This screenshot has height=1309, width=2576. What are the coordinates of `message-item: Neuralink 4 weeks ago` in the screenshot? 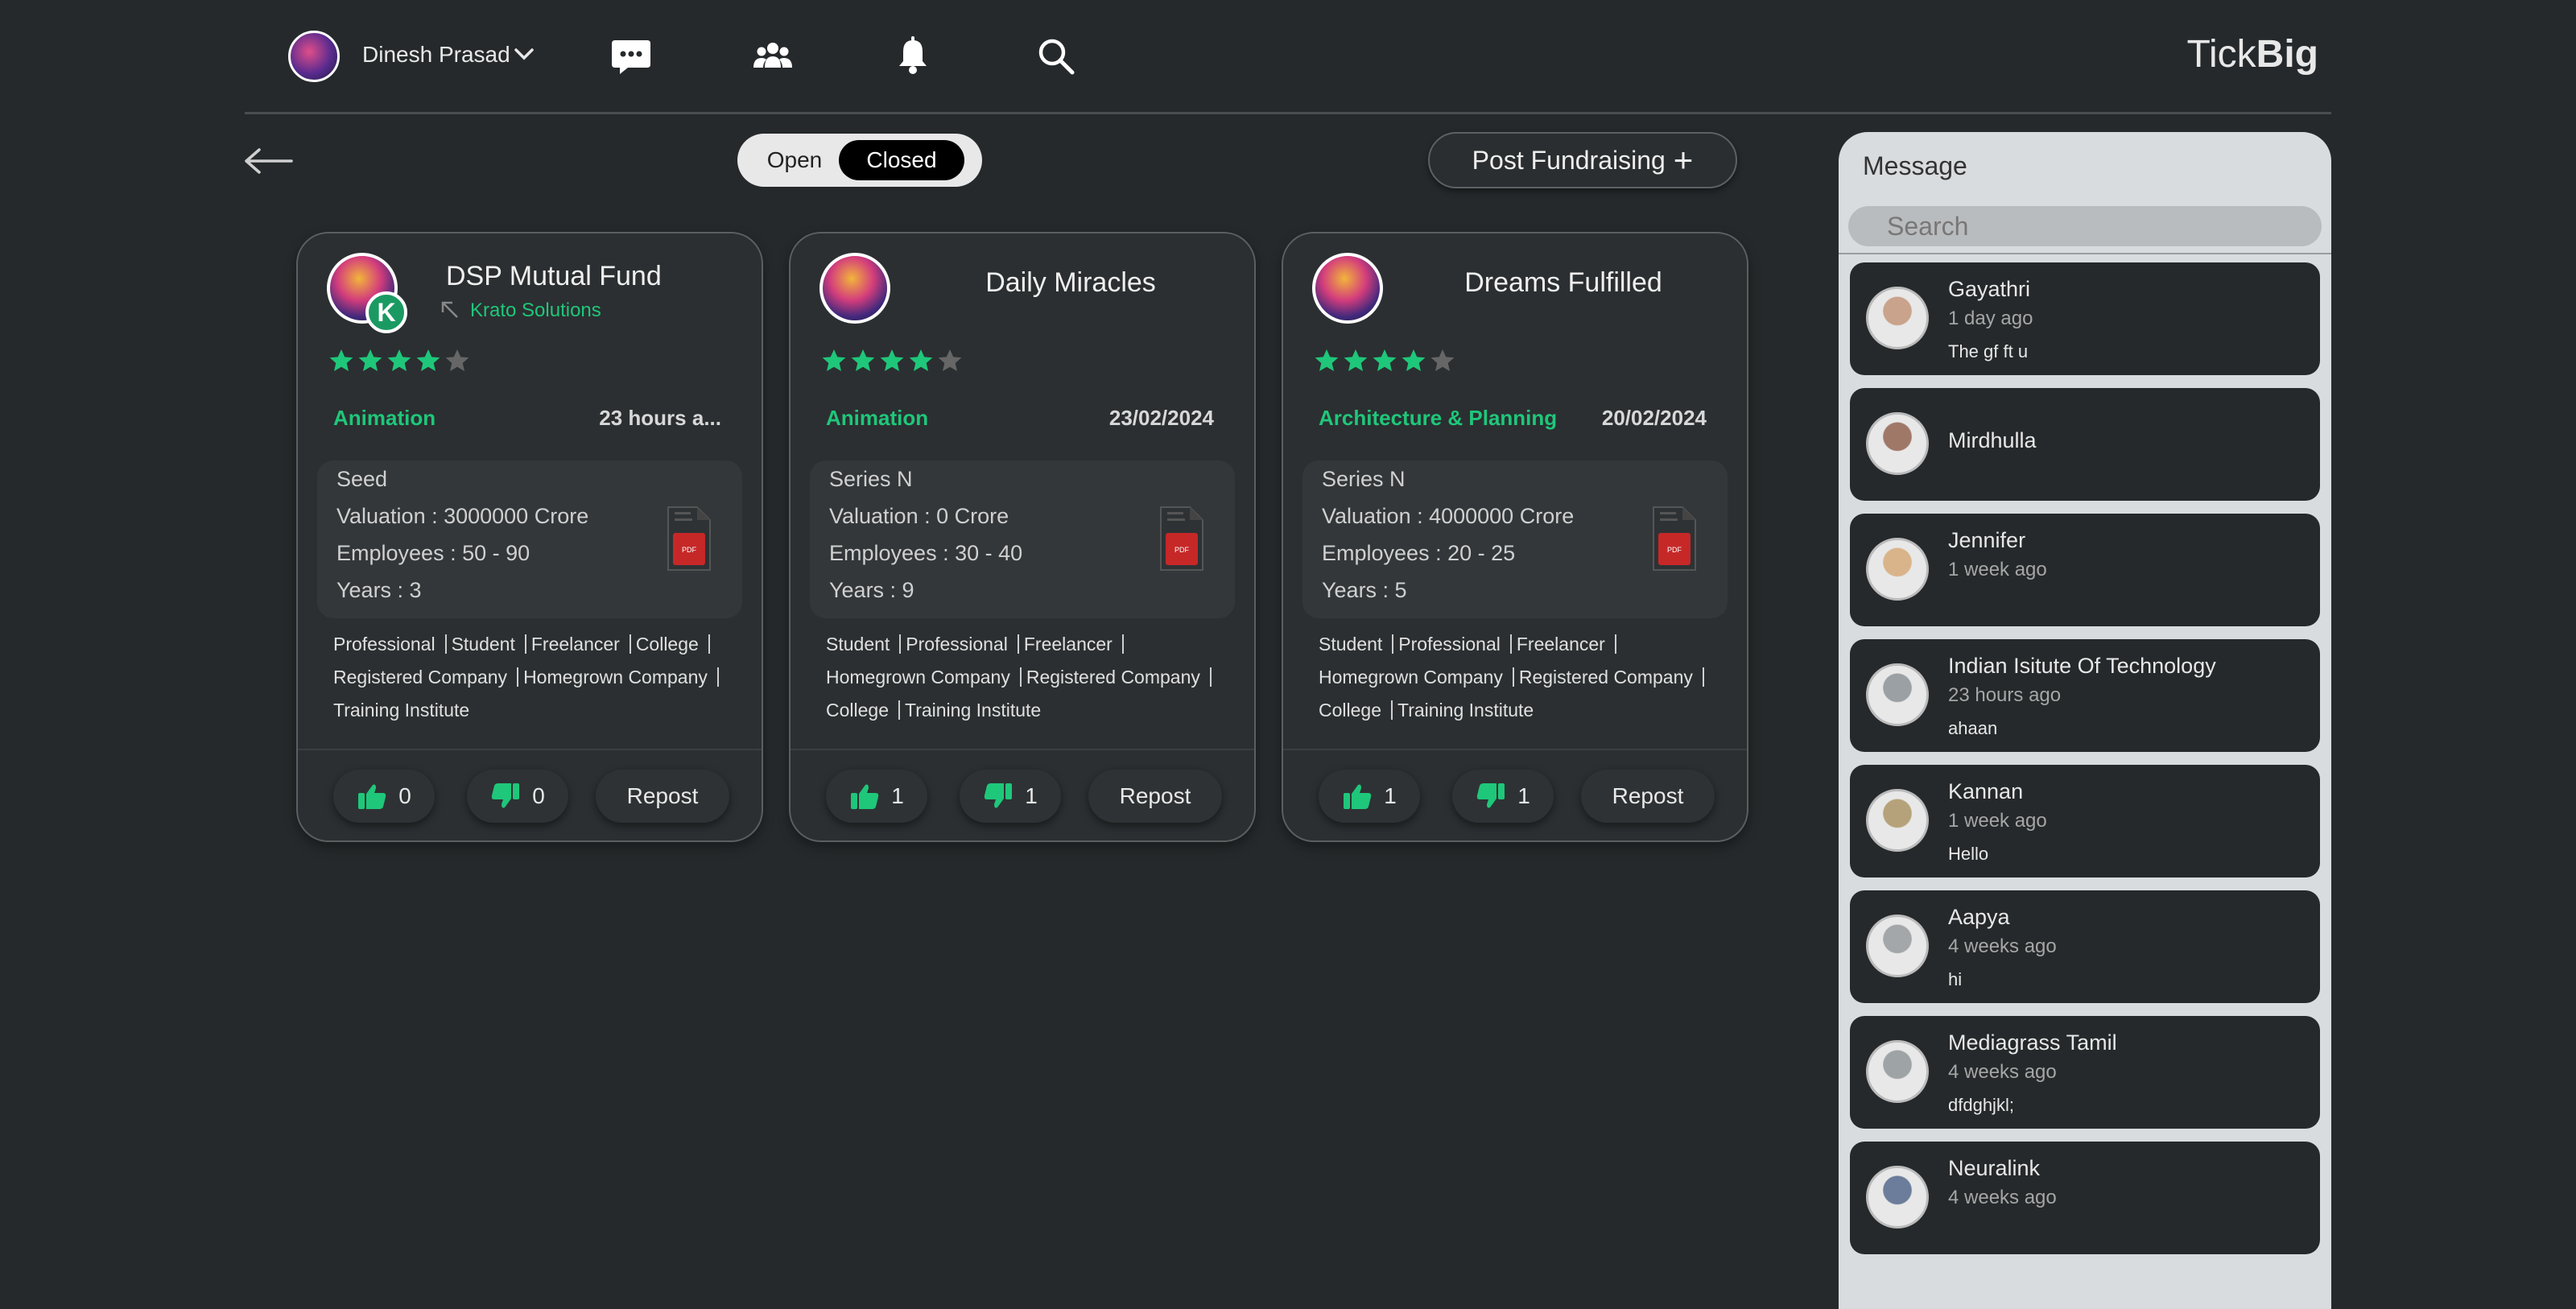 It's located at (2085, 1198).